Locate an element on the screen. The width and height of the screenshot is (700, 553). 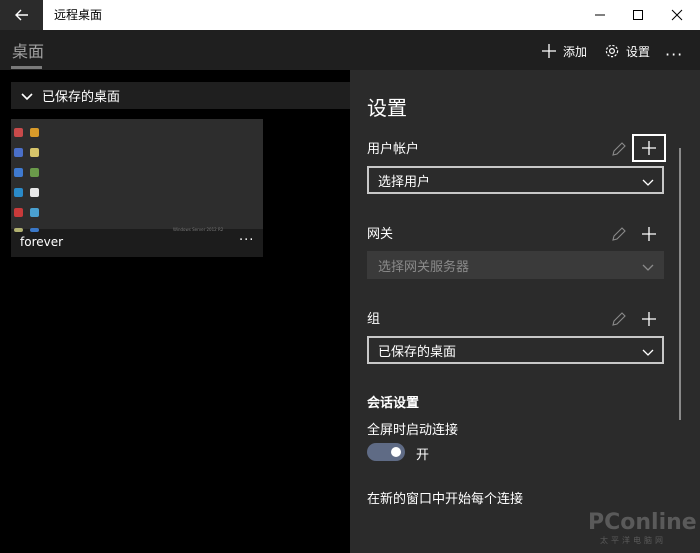
group-title: 已保存的桌面 is located at coordinates (81, 97).